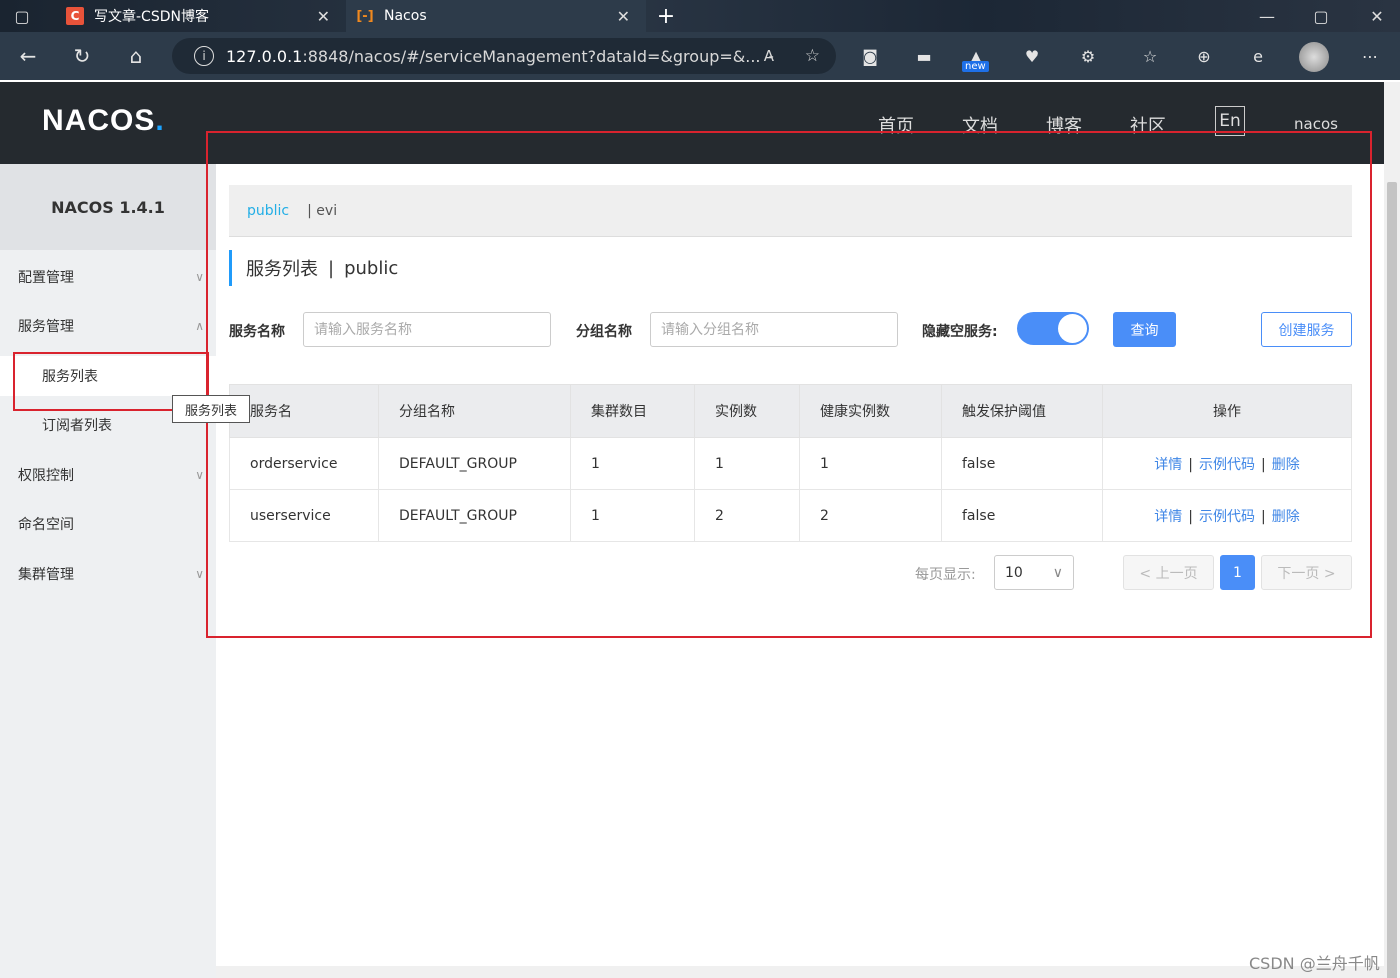  I want to click on service-name-input, so click(427, 329).